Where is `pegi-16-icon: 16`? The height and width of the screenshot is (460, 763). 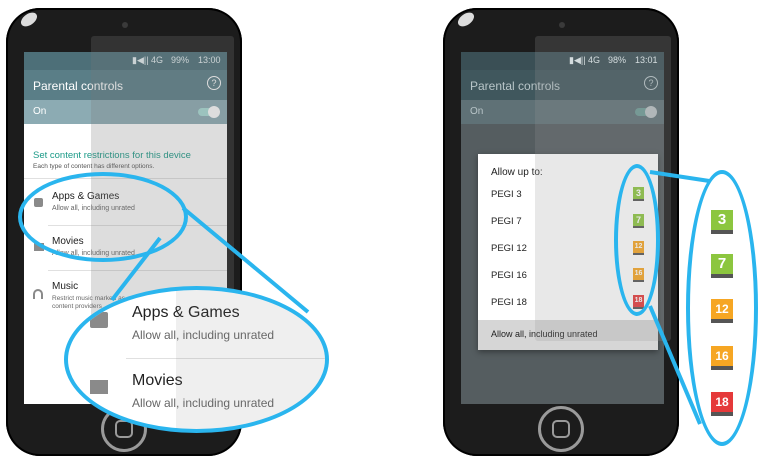 pegi-16-icon: 16 is located at coordinates (722, 358).